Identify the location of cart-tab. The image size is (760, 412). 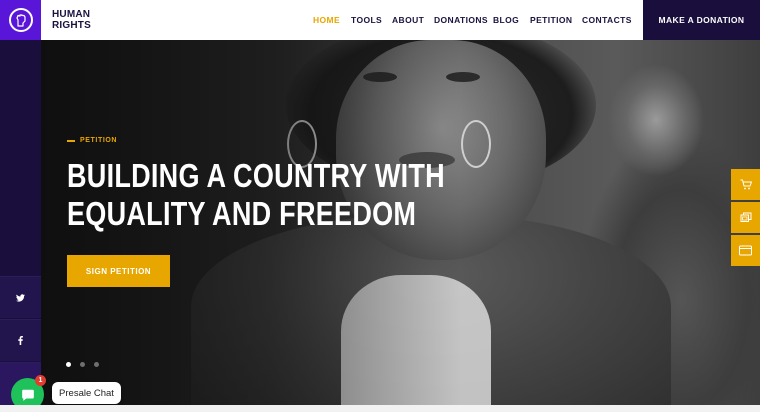
(745, 184).